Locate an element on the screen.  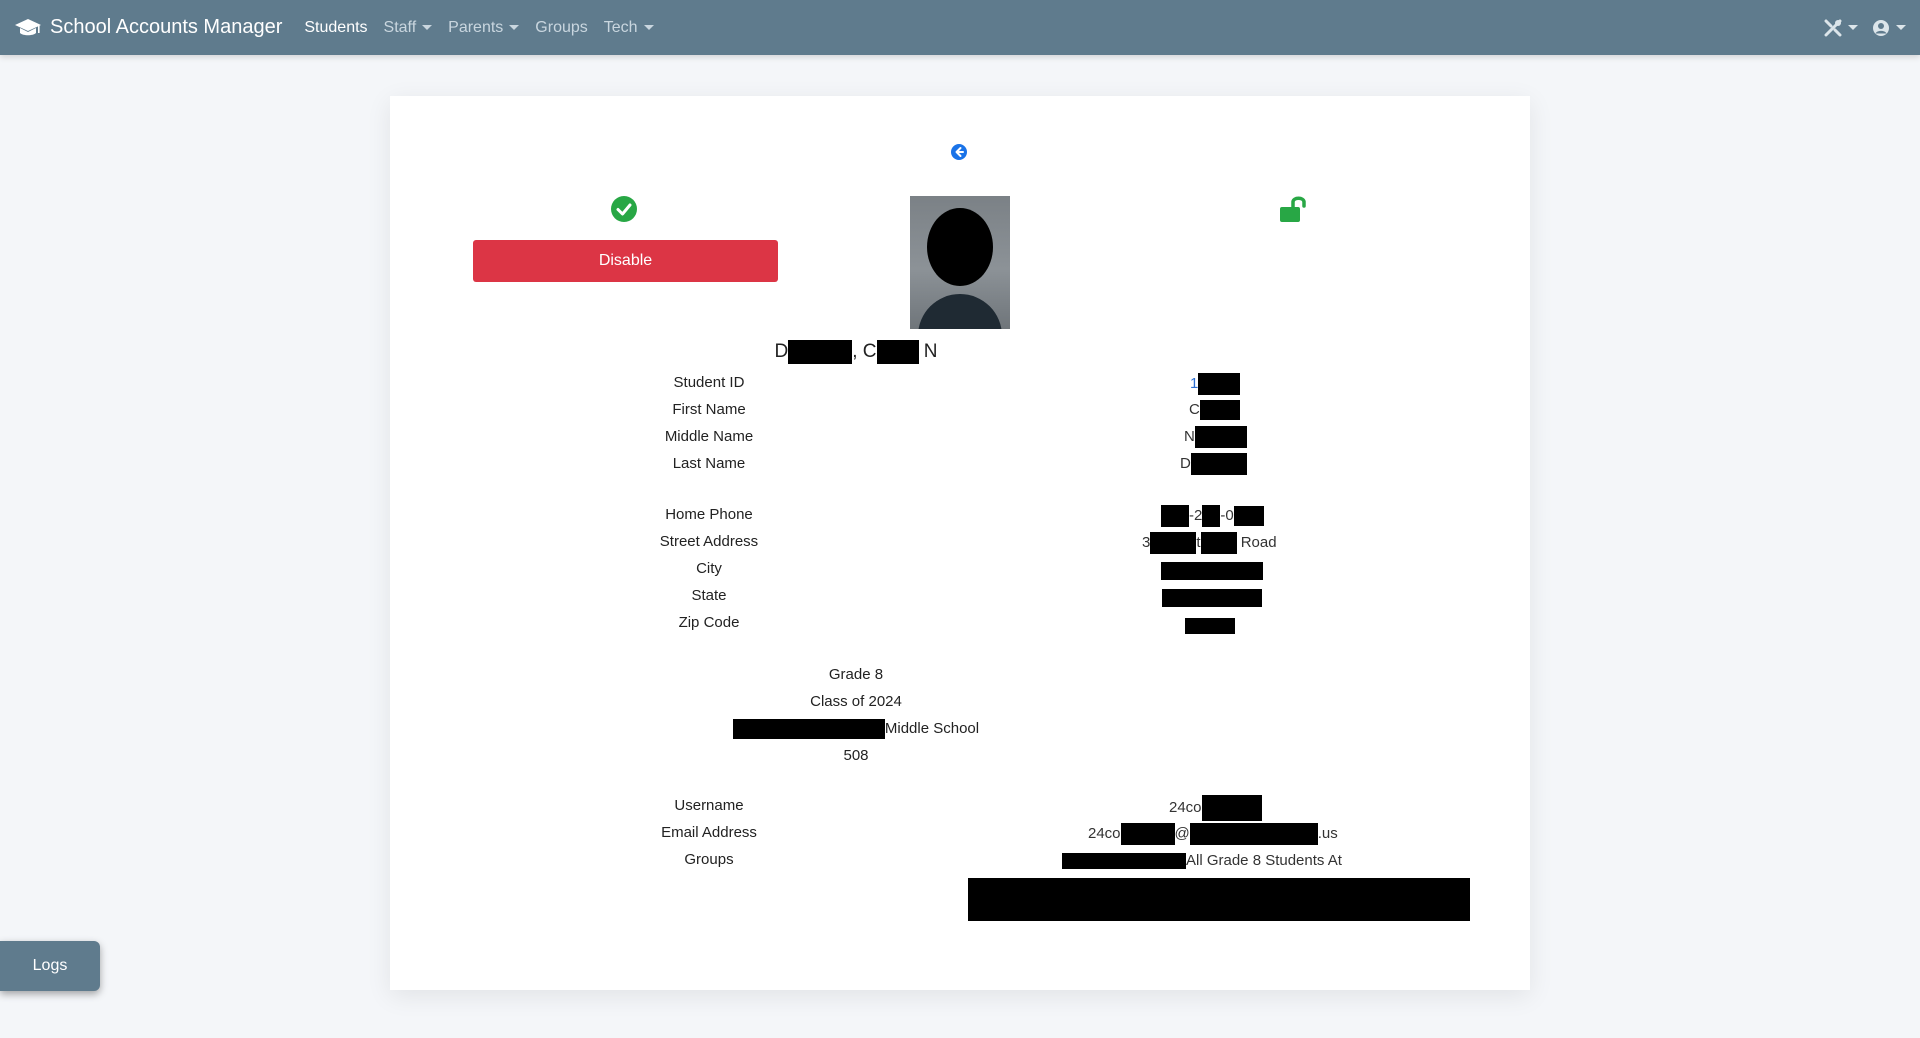
check-circle-icon is located at coordinates (624, 209).